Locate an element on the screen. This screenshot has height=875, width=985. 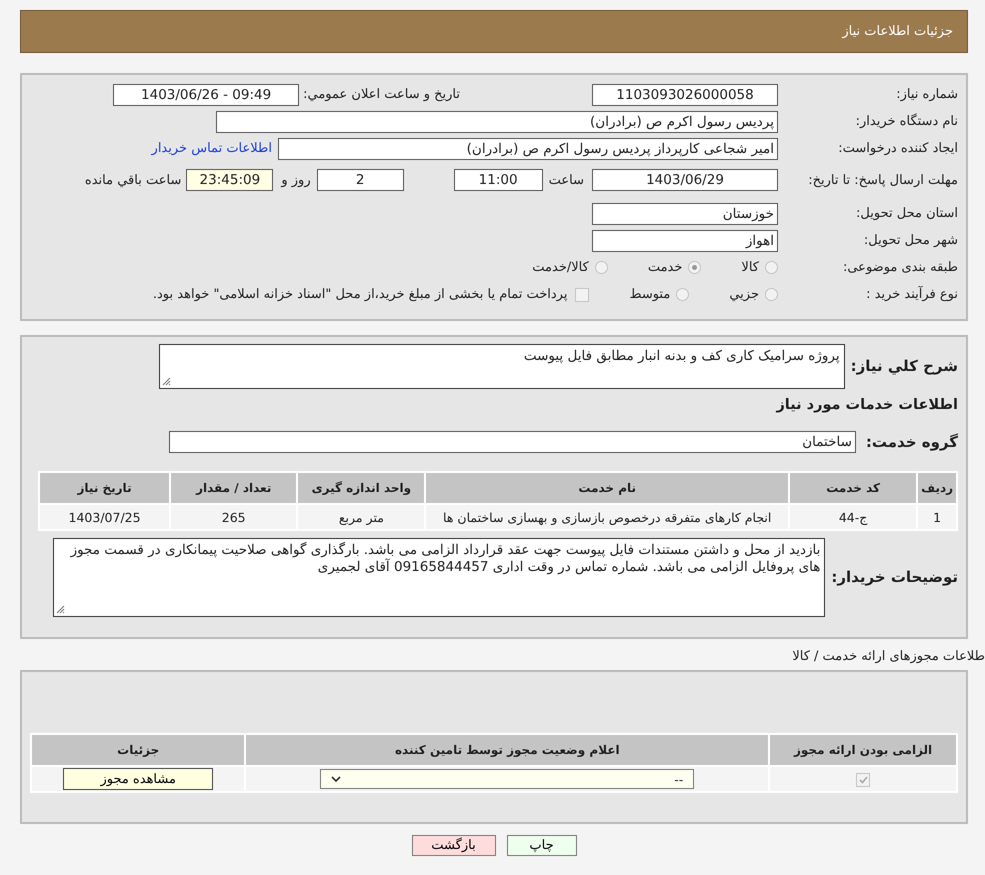
field-label: توضیحات خریدار: is located at coordinates (894, 577).